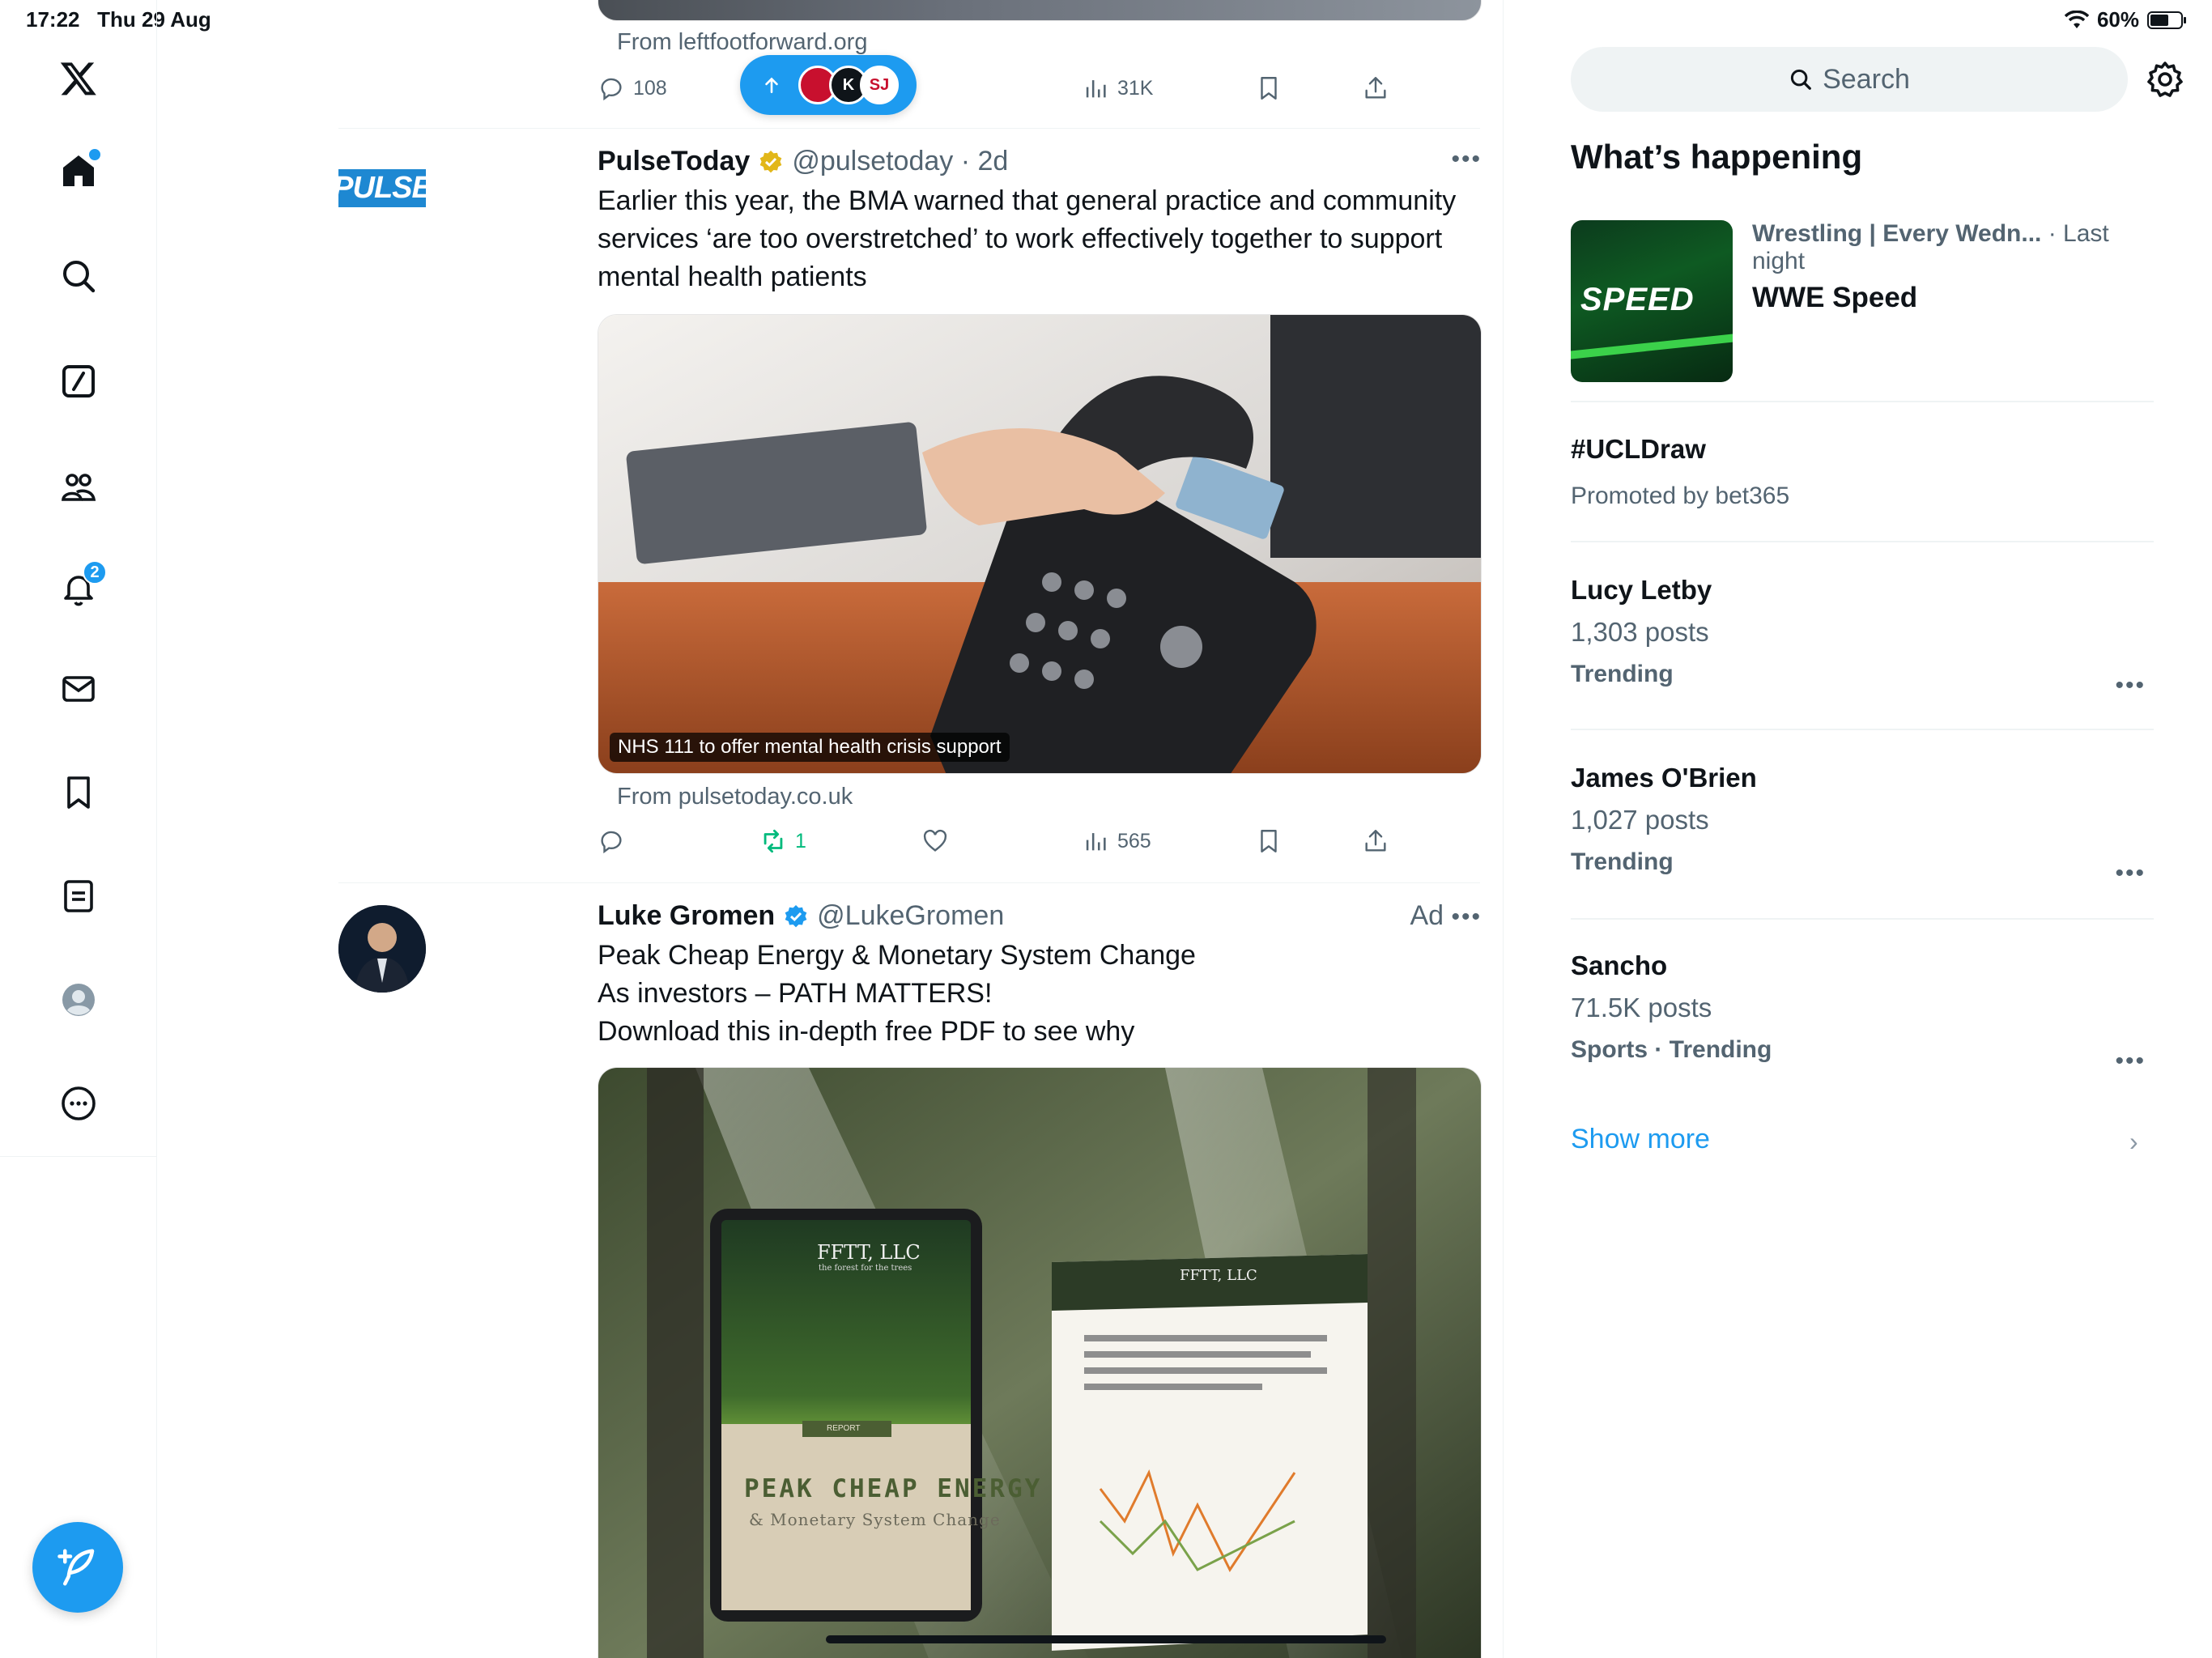  Describe the element at coordinates (900, 161) in the screenshot. I see `author-handle: @pulsetoday · 2d` at that location.